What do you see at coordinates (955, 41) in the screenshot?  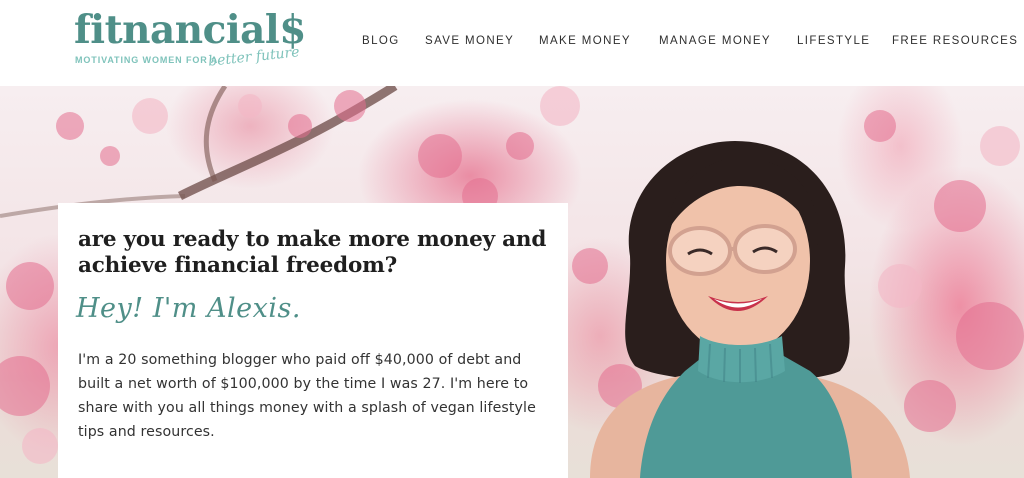 I see `nav-item-free-resources: FREE RESOURCES` at bounding box center [955, 41].